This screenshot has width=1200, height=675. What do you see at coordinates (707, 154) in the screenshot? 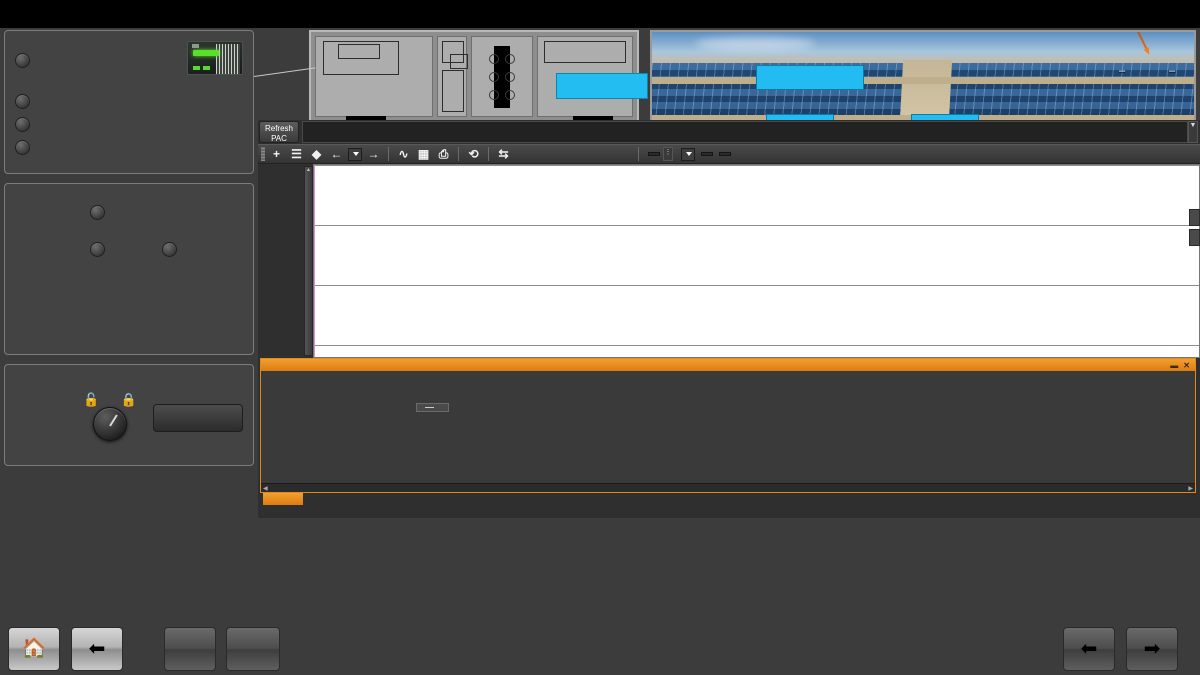
I see `start-date-input` at bounding box center [707, 154].